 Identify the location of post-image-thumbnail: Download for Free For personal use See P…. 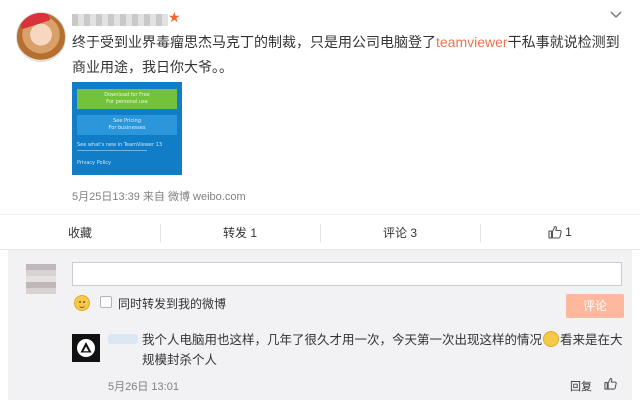
(127, 128).